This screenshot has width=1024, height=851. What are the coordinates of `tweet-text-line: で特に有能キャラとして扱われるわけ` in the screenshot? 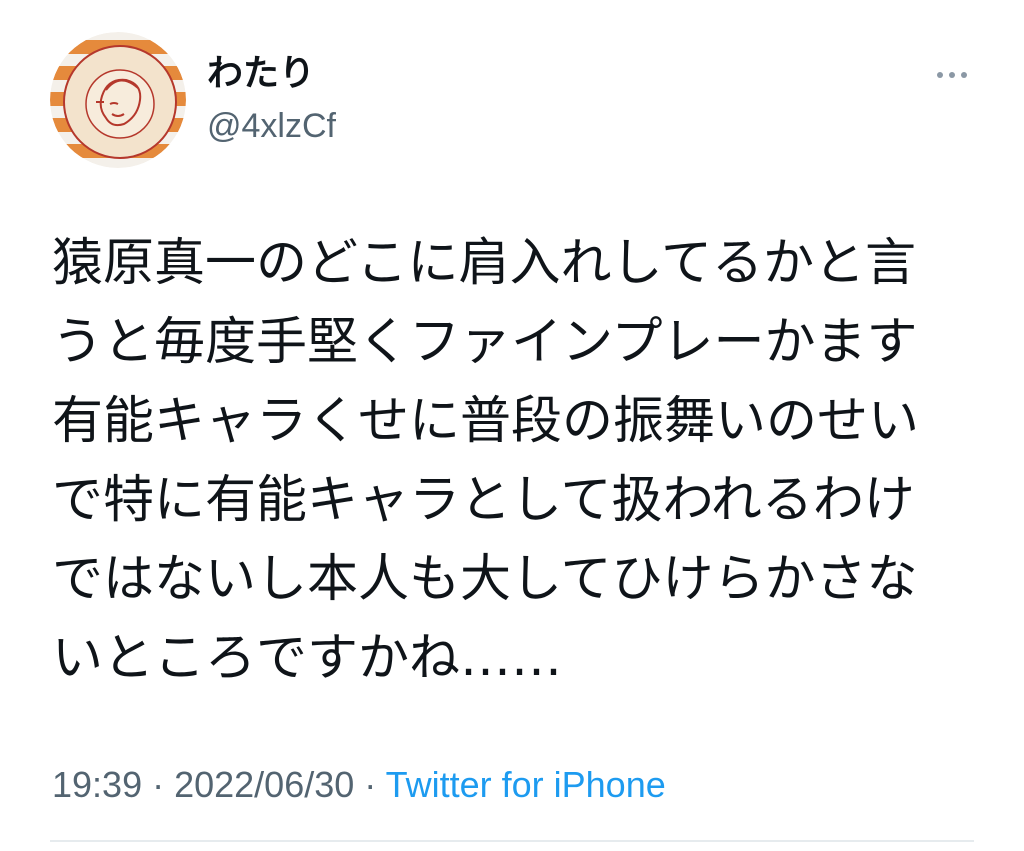 It's located at (483, 500).